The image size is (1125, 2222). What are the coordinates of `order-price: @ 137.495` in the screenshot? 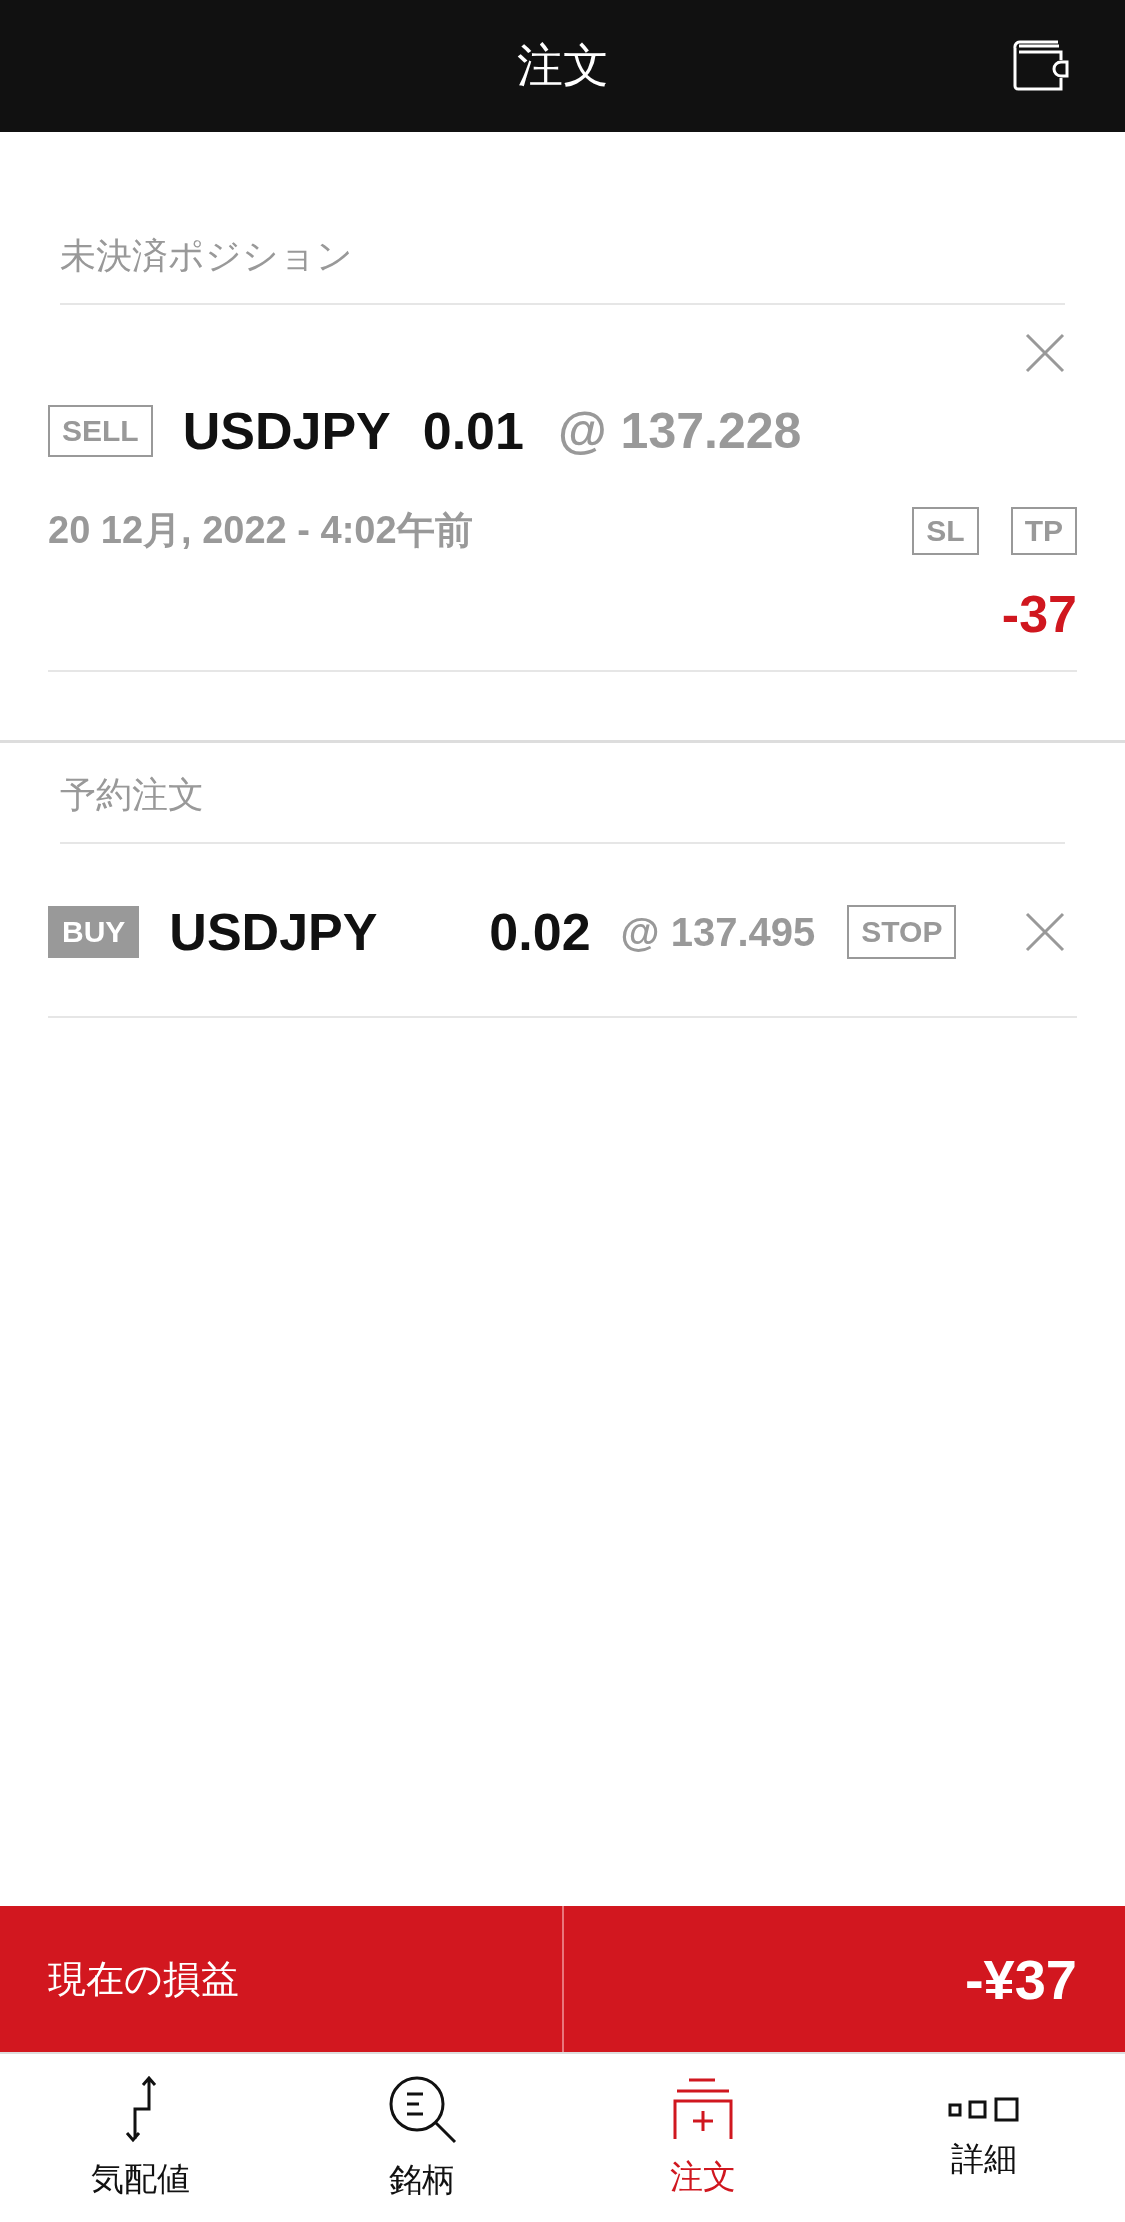 It's located at (718, 932).